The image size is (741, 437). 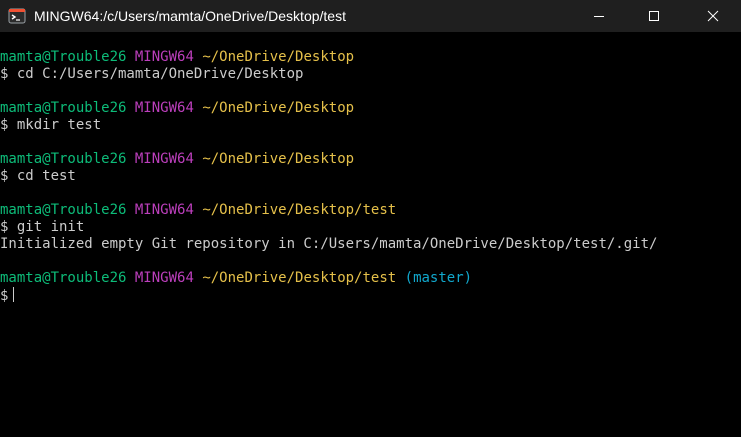 I want to click on minimize-button, so click(x=599, y=16).